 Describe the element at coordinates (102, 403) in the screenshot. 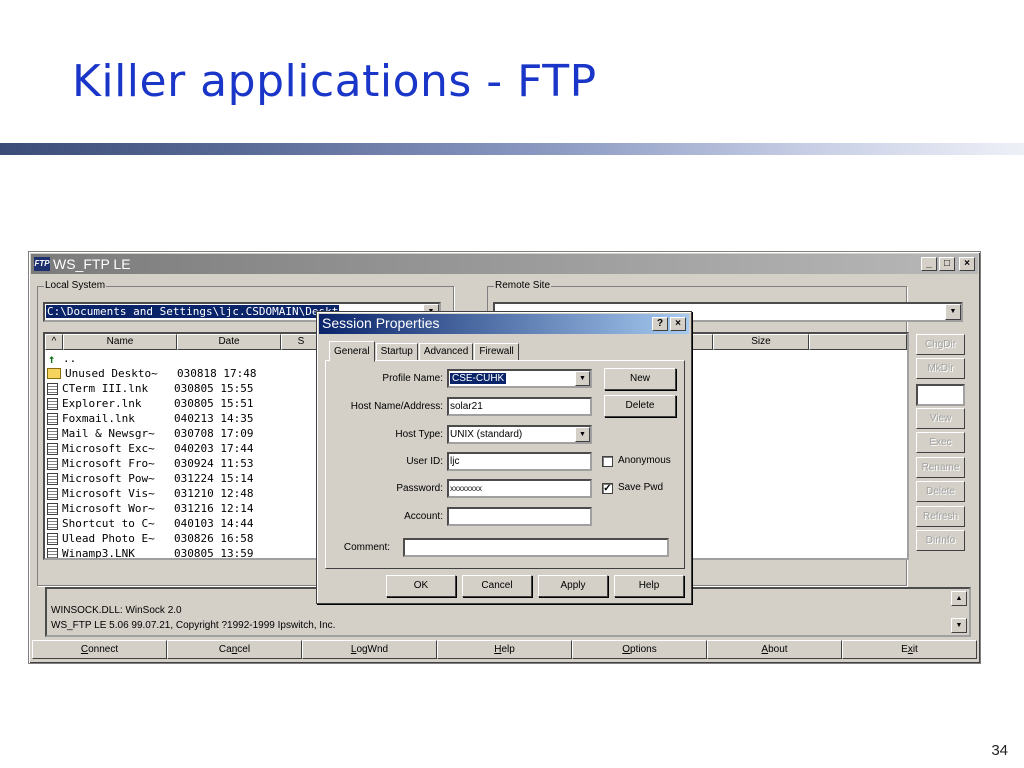

I see `file-name: Explorer.lnk` at that location.